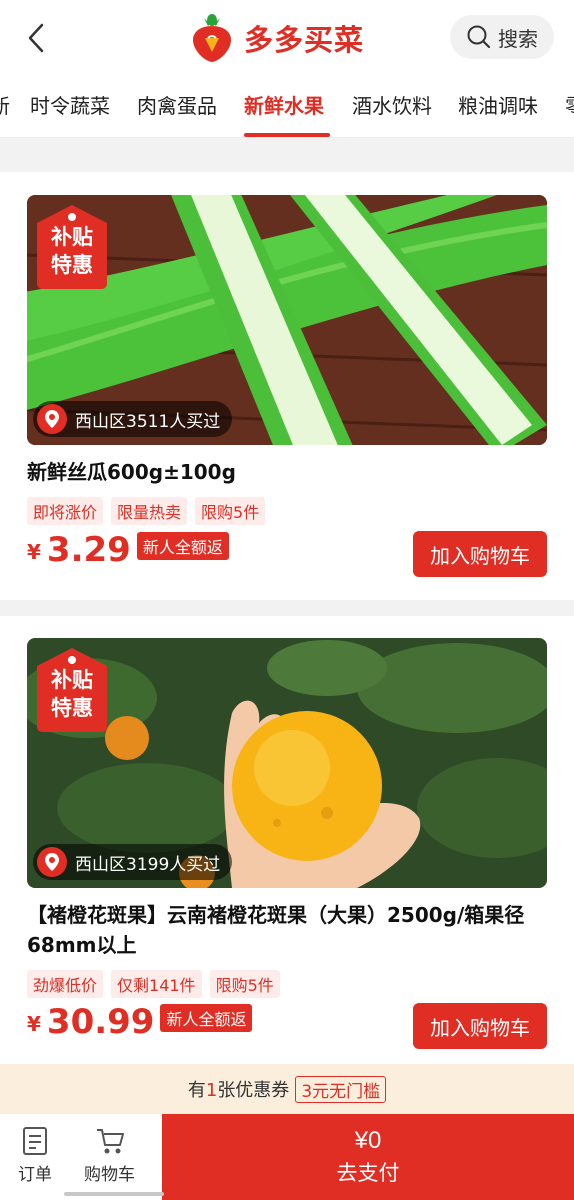 This screenshot has width=574, height=1200. What do you see at coordinates (100, 1022) in the screenshot?
I see `product-price: 30.99` at bounding box center [100, 1022].